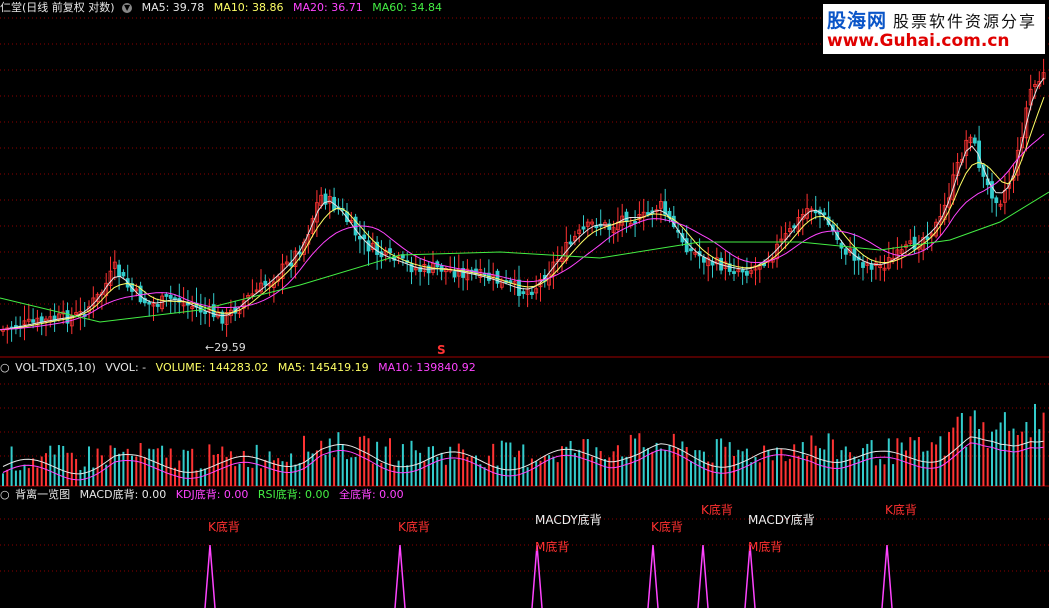 This screenshot has height=608, width=1049. I want to click on logo-name: 股海网, so click(857, 21).